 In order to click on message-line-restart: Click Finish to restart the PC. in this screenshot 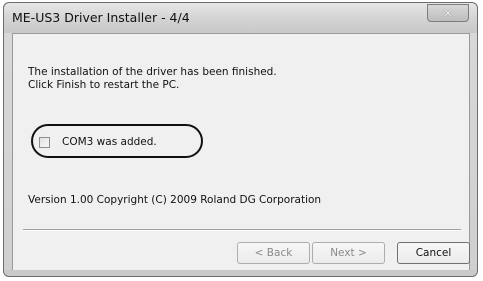, I will do `click(104, 85)`.